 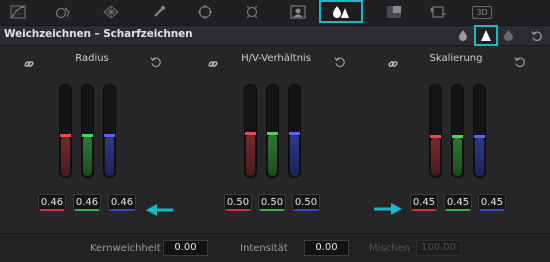 What do you see at coordinates (92, 58) in the screenshot?
I see `panel-title: Radius` at bounding box center [92, 58].